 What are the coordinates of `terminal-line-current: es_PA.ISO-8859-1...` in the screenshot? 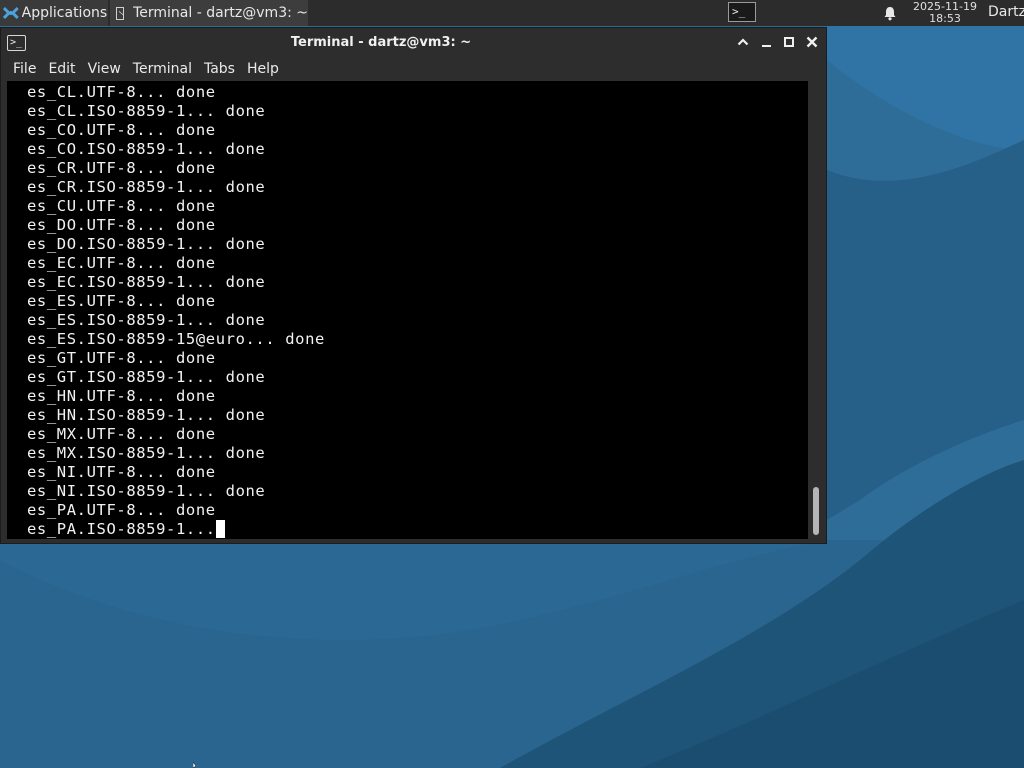 It's located at (176, 529).